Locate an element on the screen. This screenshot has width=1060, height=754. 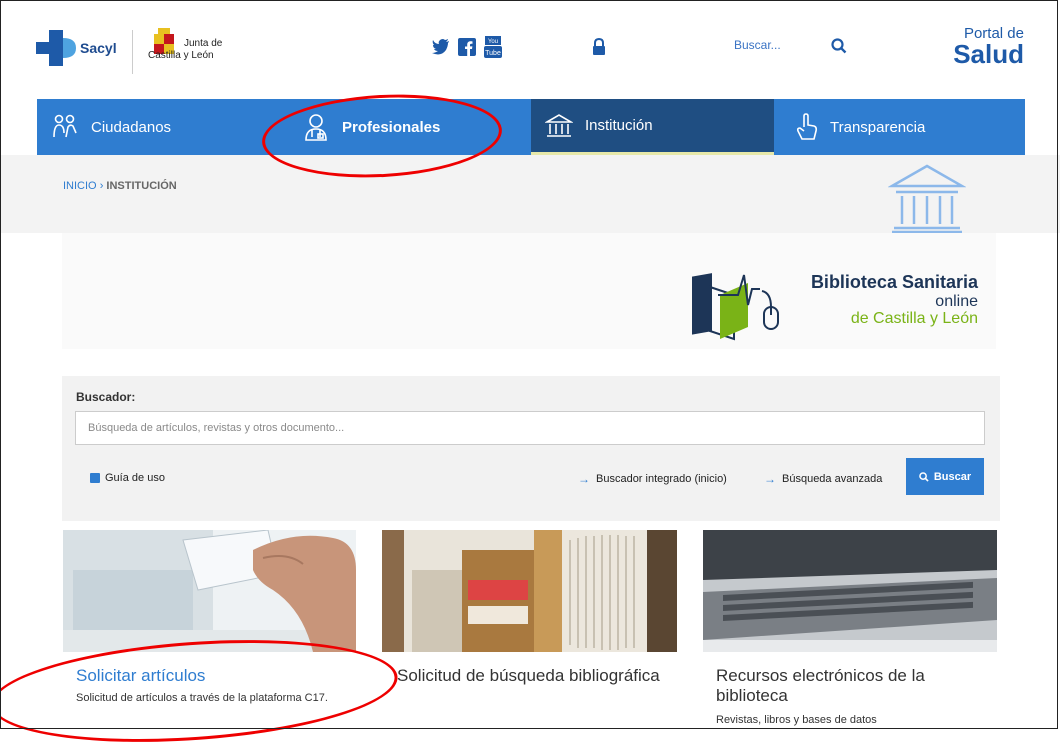
portal-logo: Portal de Salud is located at coordinates (977, 47).